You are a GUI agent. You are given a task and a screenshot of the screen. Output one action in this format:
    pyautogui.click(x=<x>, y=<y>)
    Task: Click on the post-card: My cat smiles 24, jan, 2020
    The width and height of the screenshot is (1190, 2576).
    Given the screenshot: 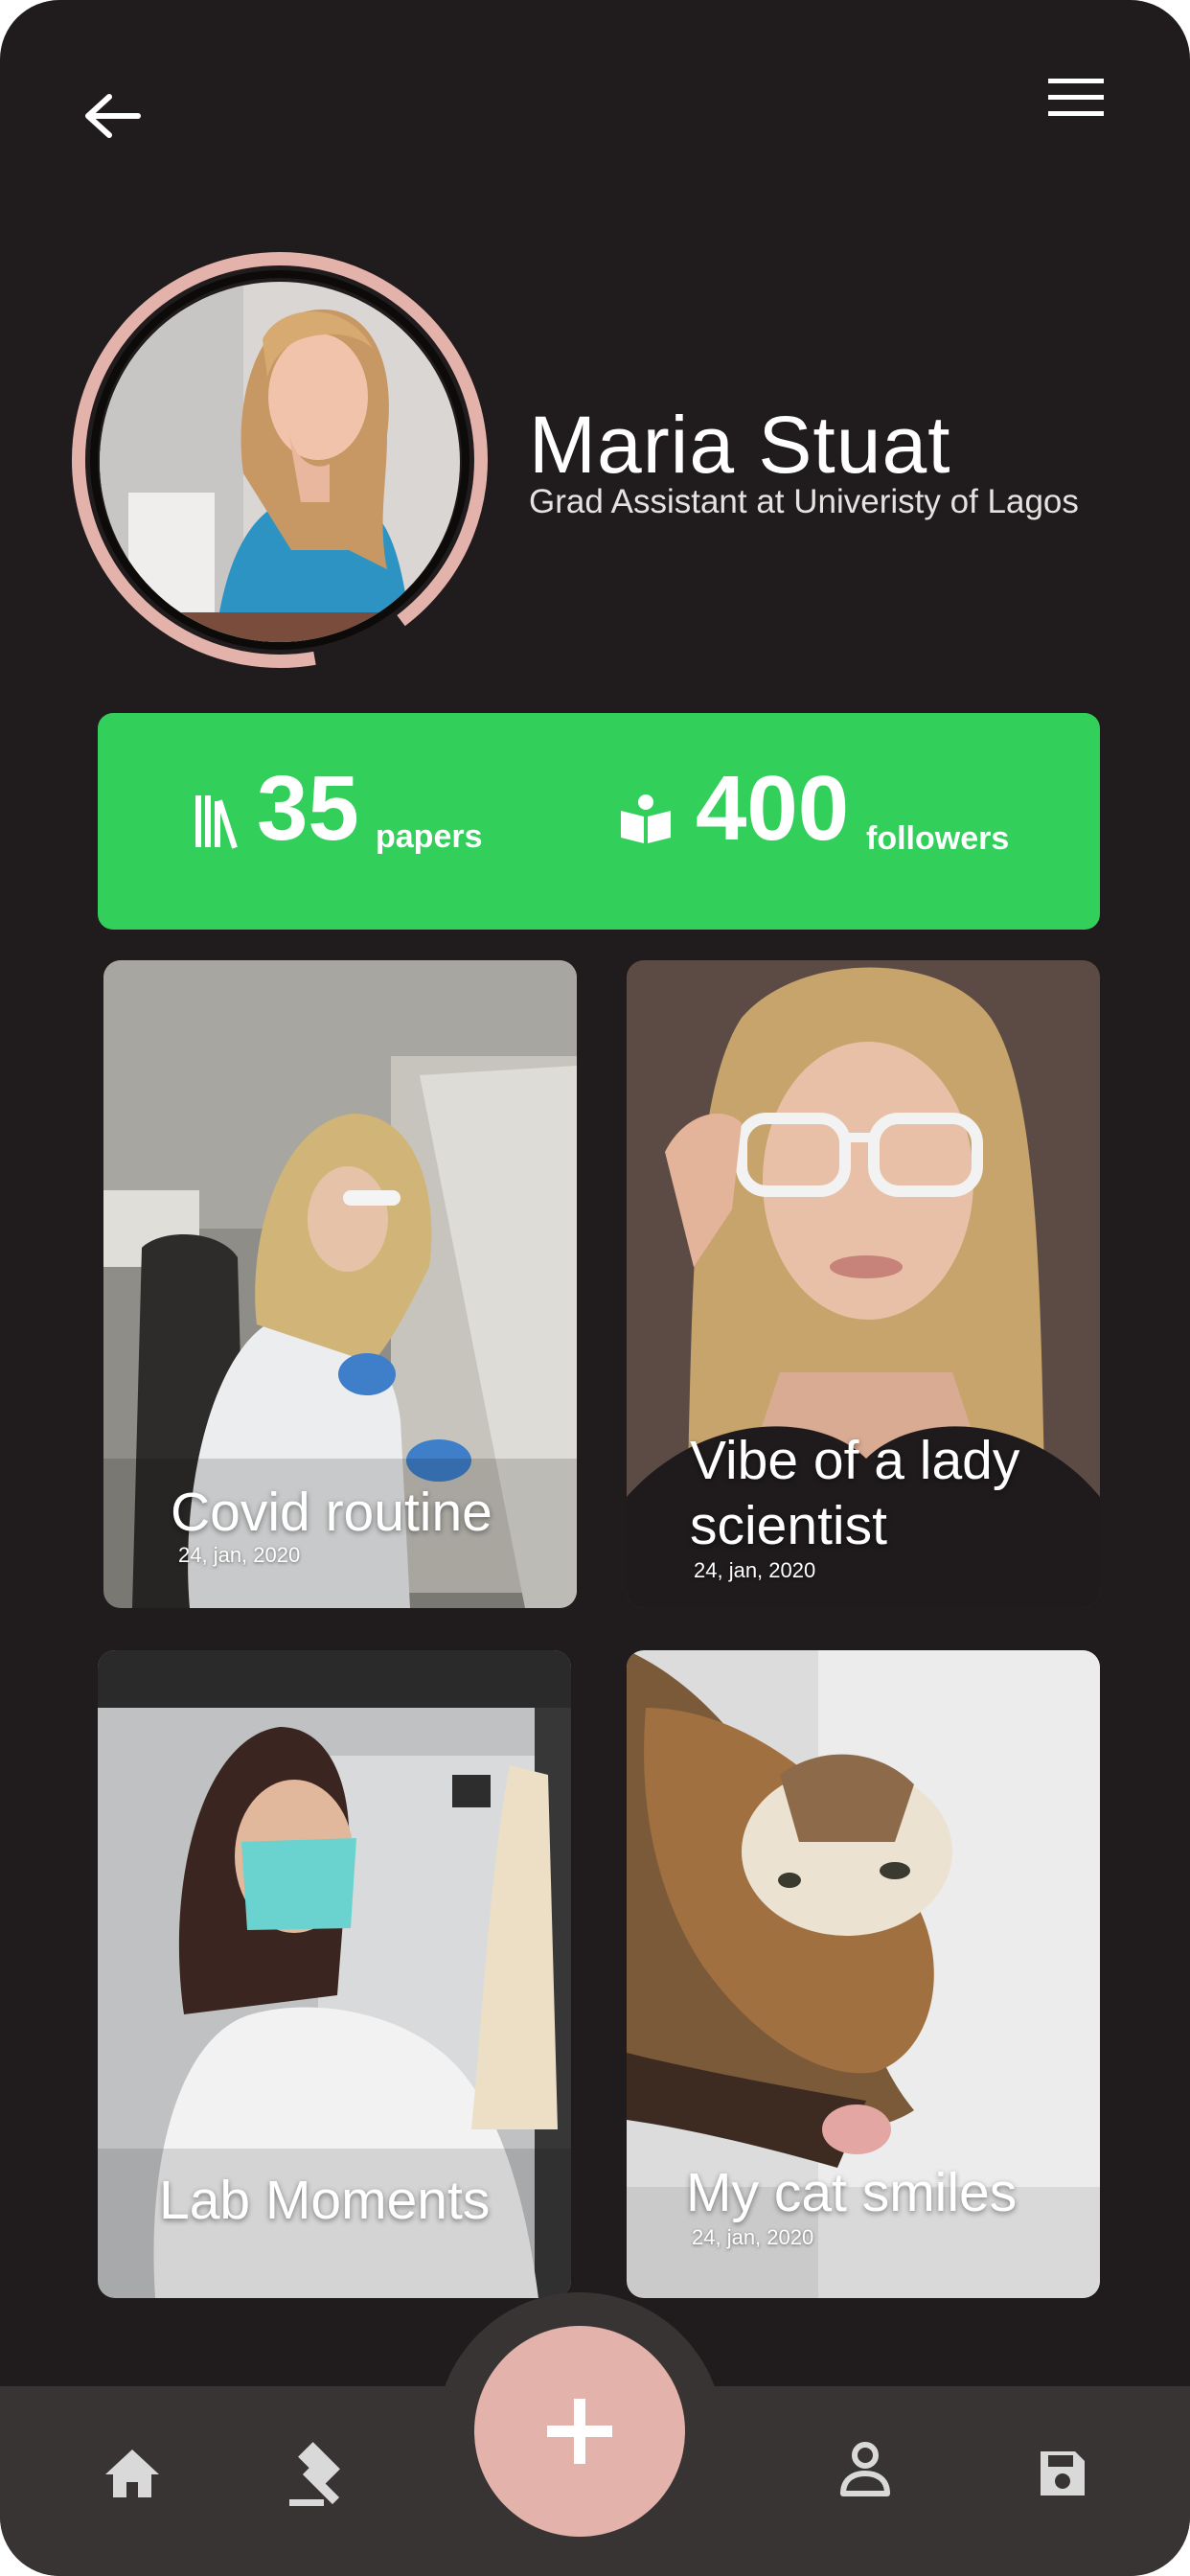 What is the action you would take?
    pyautogui.click(x=864, y=1974)
    